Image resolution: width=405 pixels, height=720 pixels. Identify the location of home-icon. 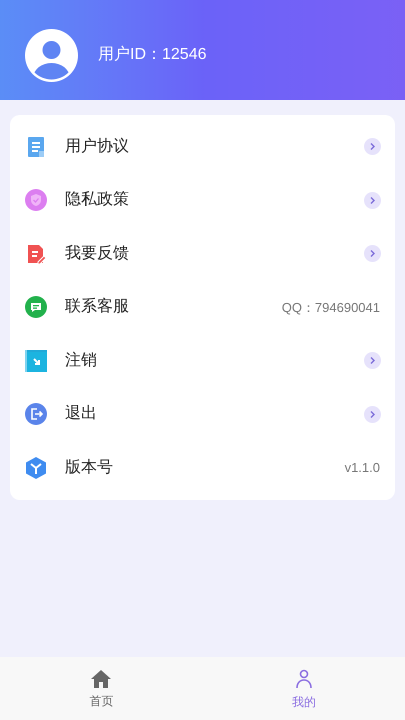
(101, 679).